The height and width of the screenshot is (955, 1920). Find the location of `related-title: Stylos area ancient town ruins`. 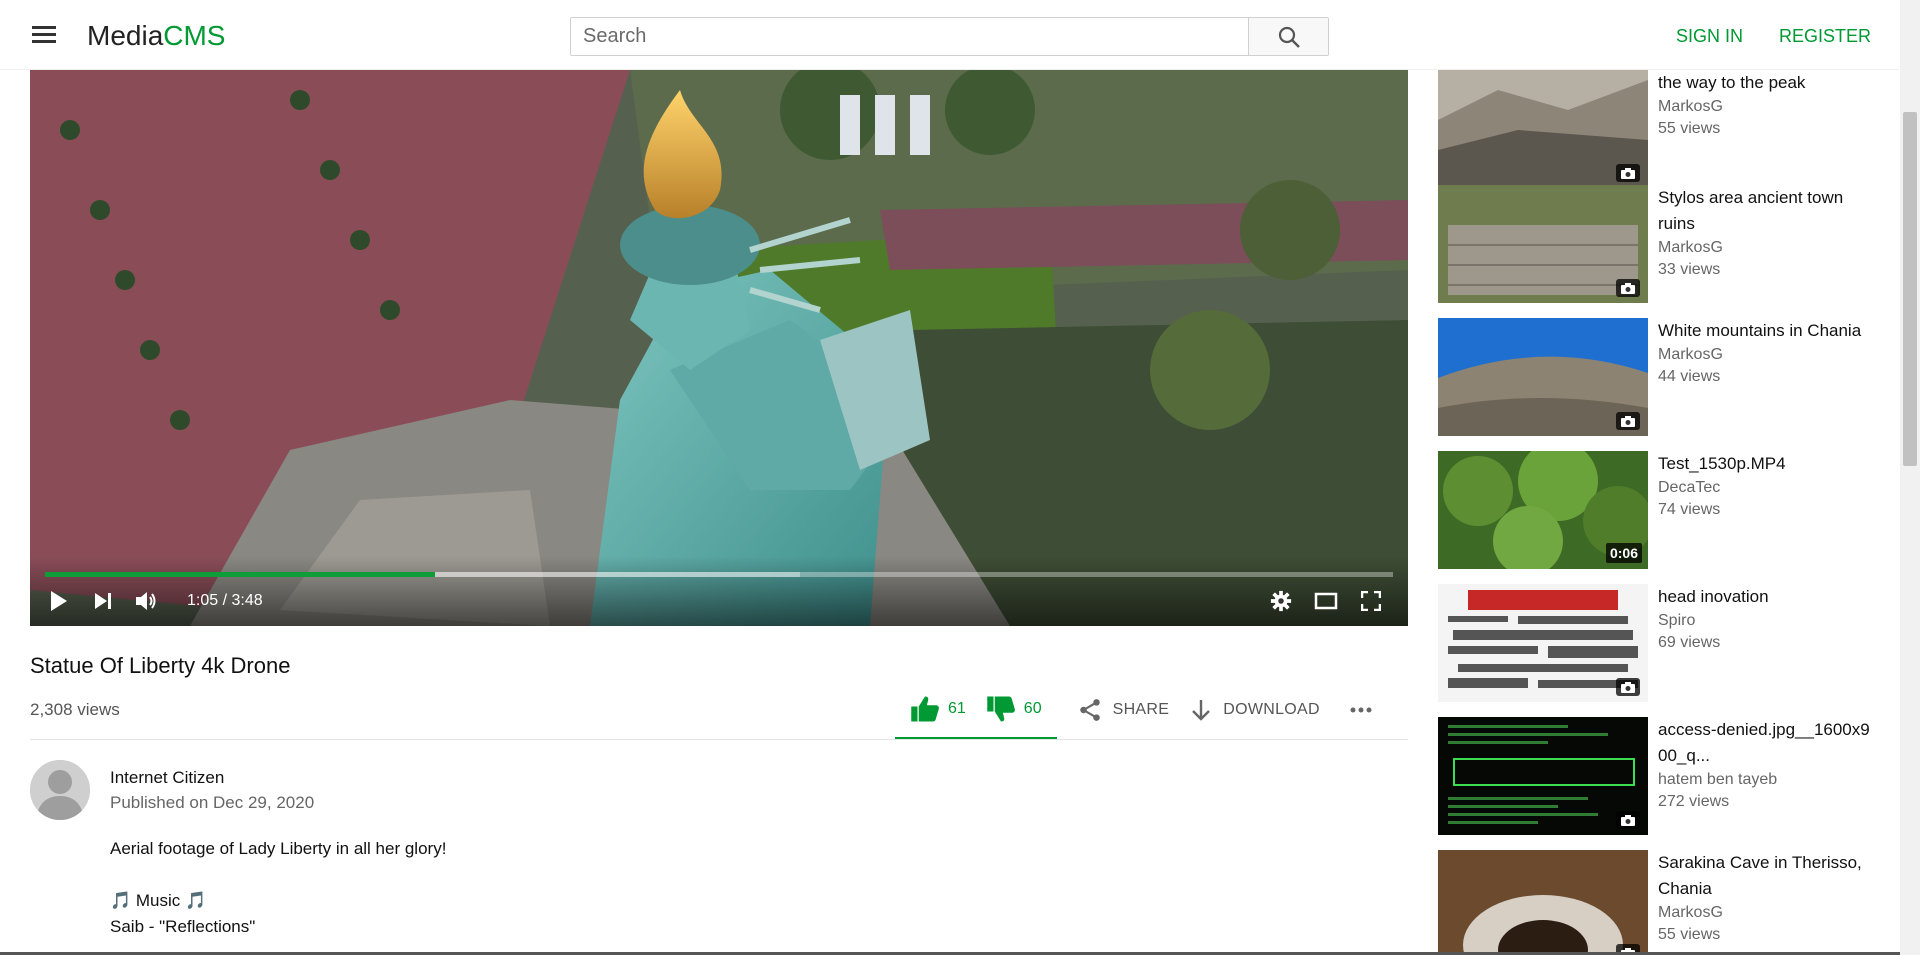

related-title: Stylos area ancient town ruins is located at coordinates (1751, 210).